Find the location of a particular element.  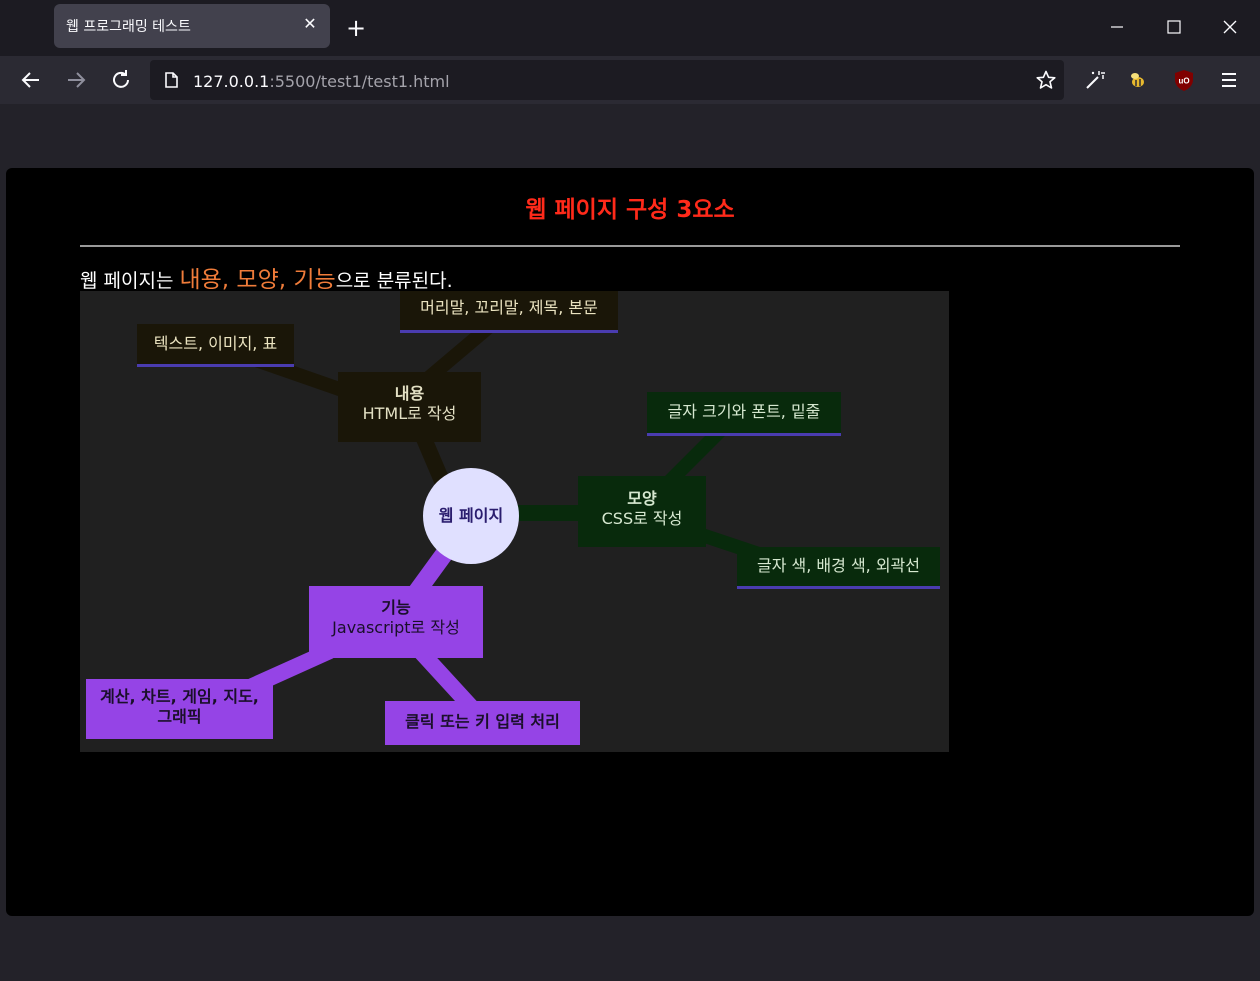

function-leaf-node: 계산, 차트, 게임, 지도, 그래픽 is located at coordinates (179, 709).